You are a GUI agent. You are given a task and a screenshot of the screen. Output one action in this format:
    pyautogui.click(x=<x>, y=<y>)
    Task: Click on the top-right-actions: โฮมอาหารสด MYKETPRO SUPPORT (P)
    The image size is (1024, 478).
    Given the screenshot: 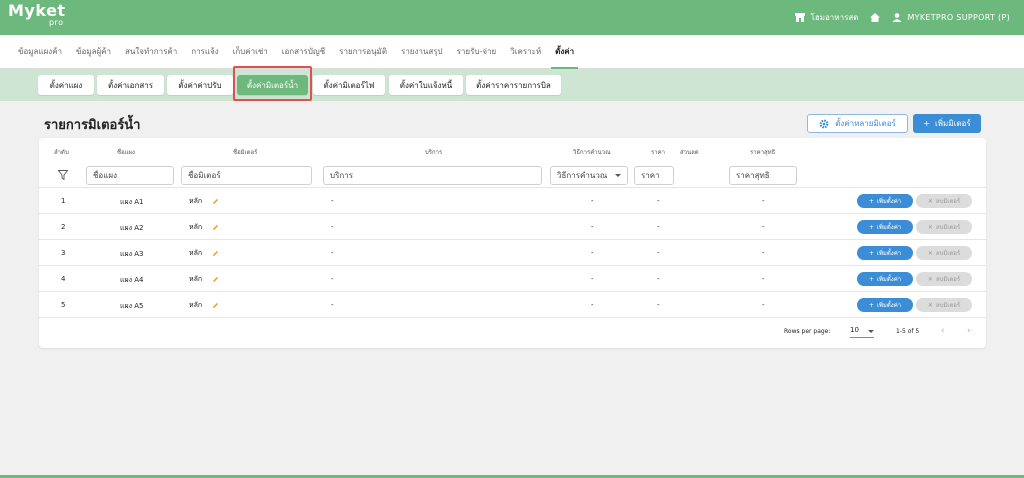 What is the action you would take?
    pyautogui.click(x=902, y=17)
    